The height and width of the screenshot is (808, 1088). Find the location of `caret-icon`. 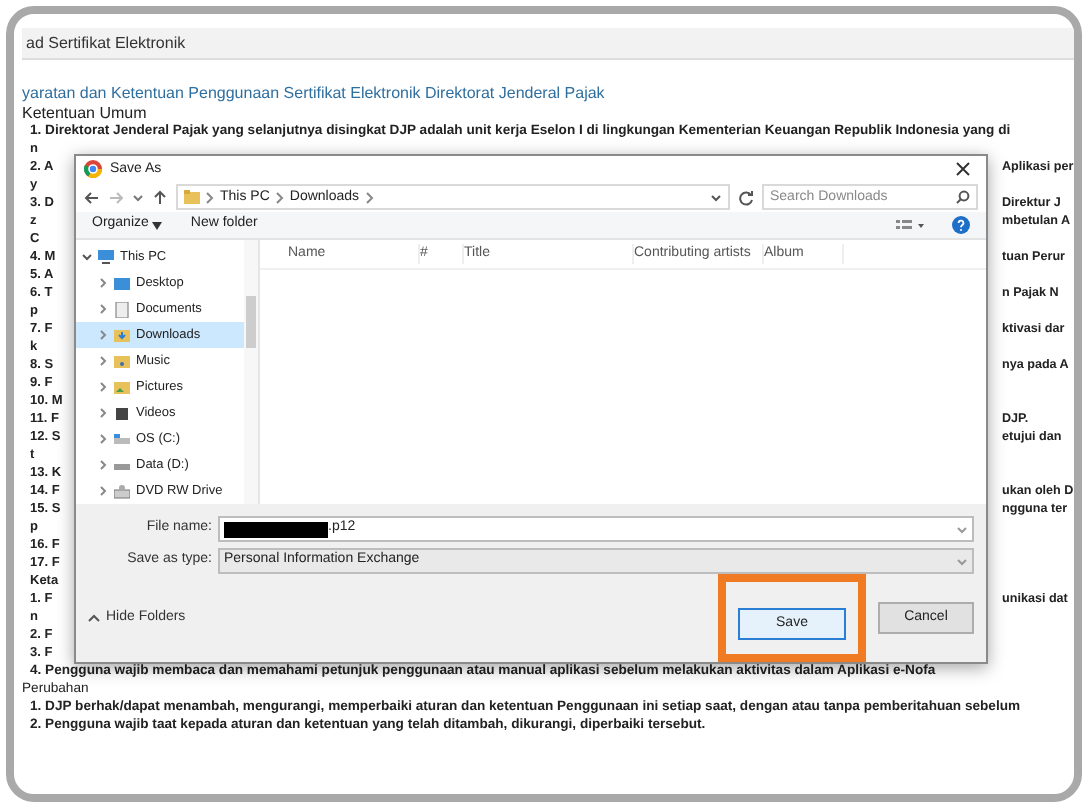

caret-icon is located at coordinates (157, 225).